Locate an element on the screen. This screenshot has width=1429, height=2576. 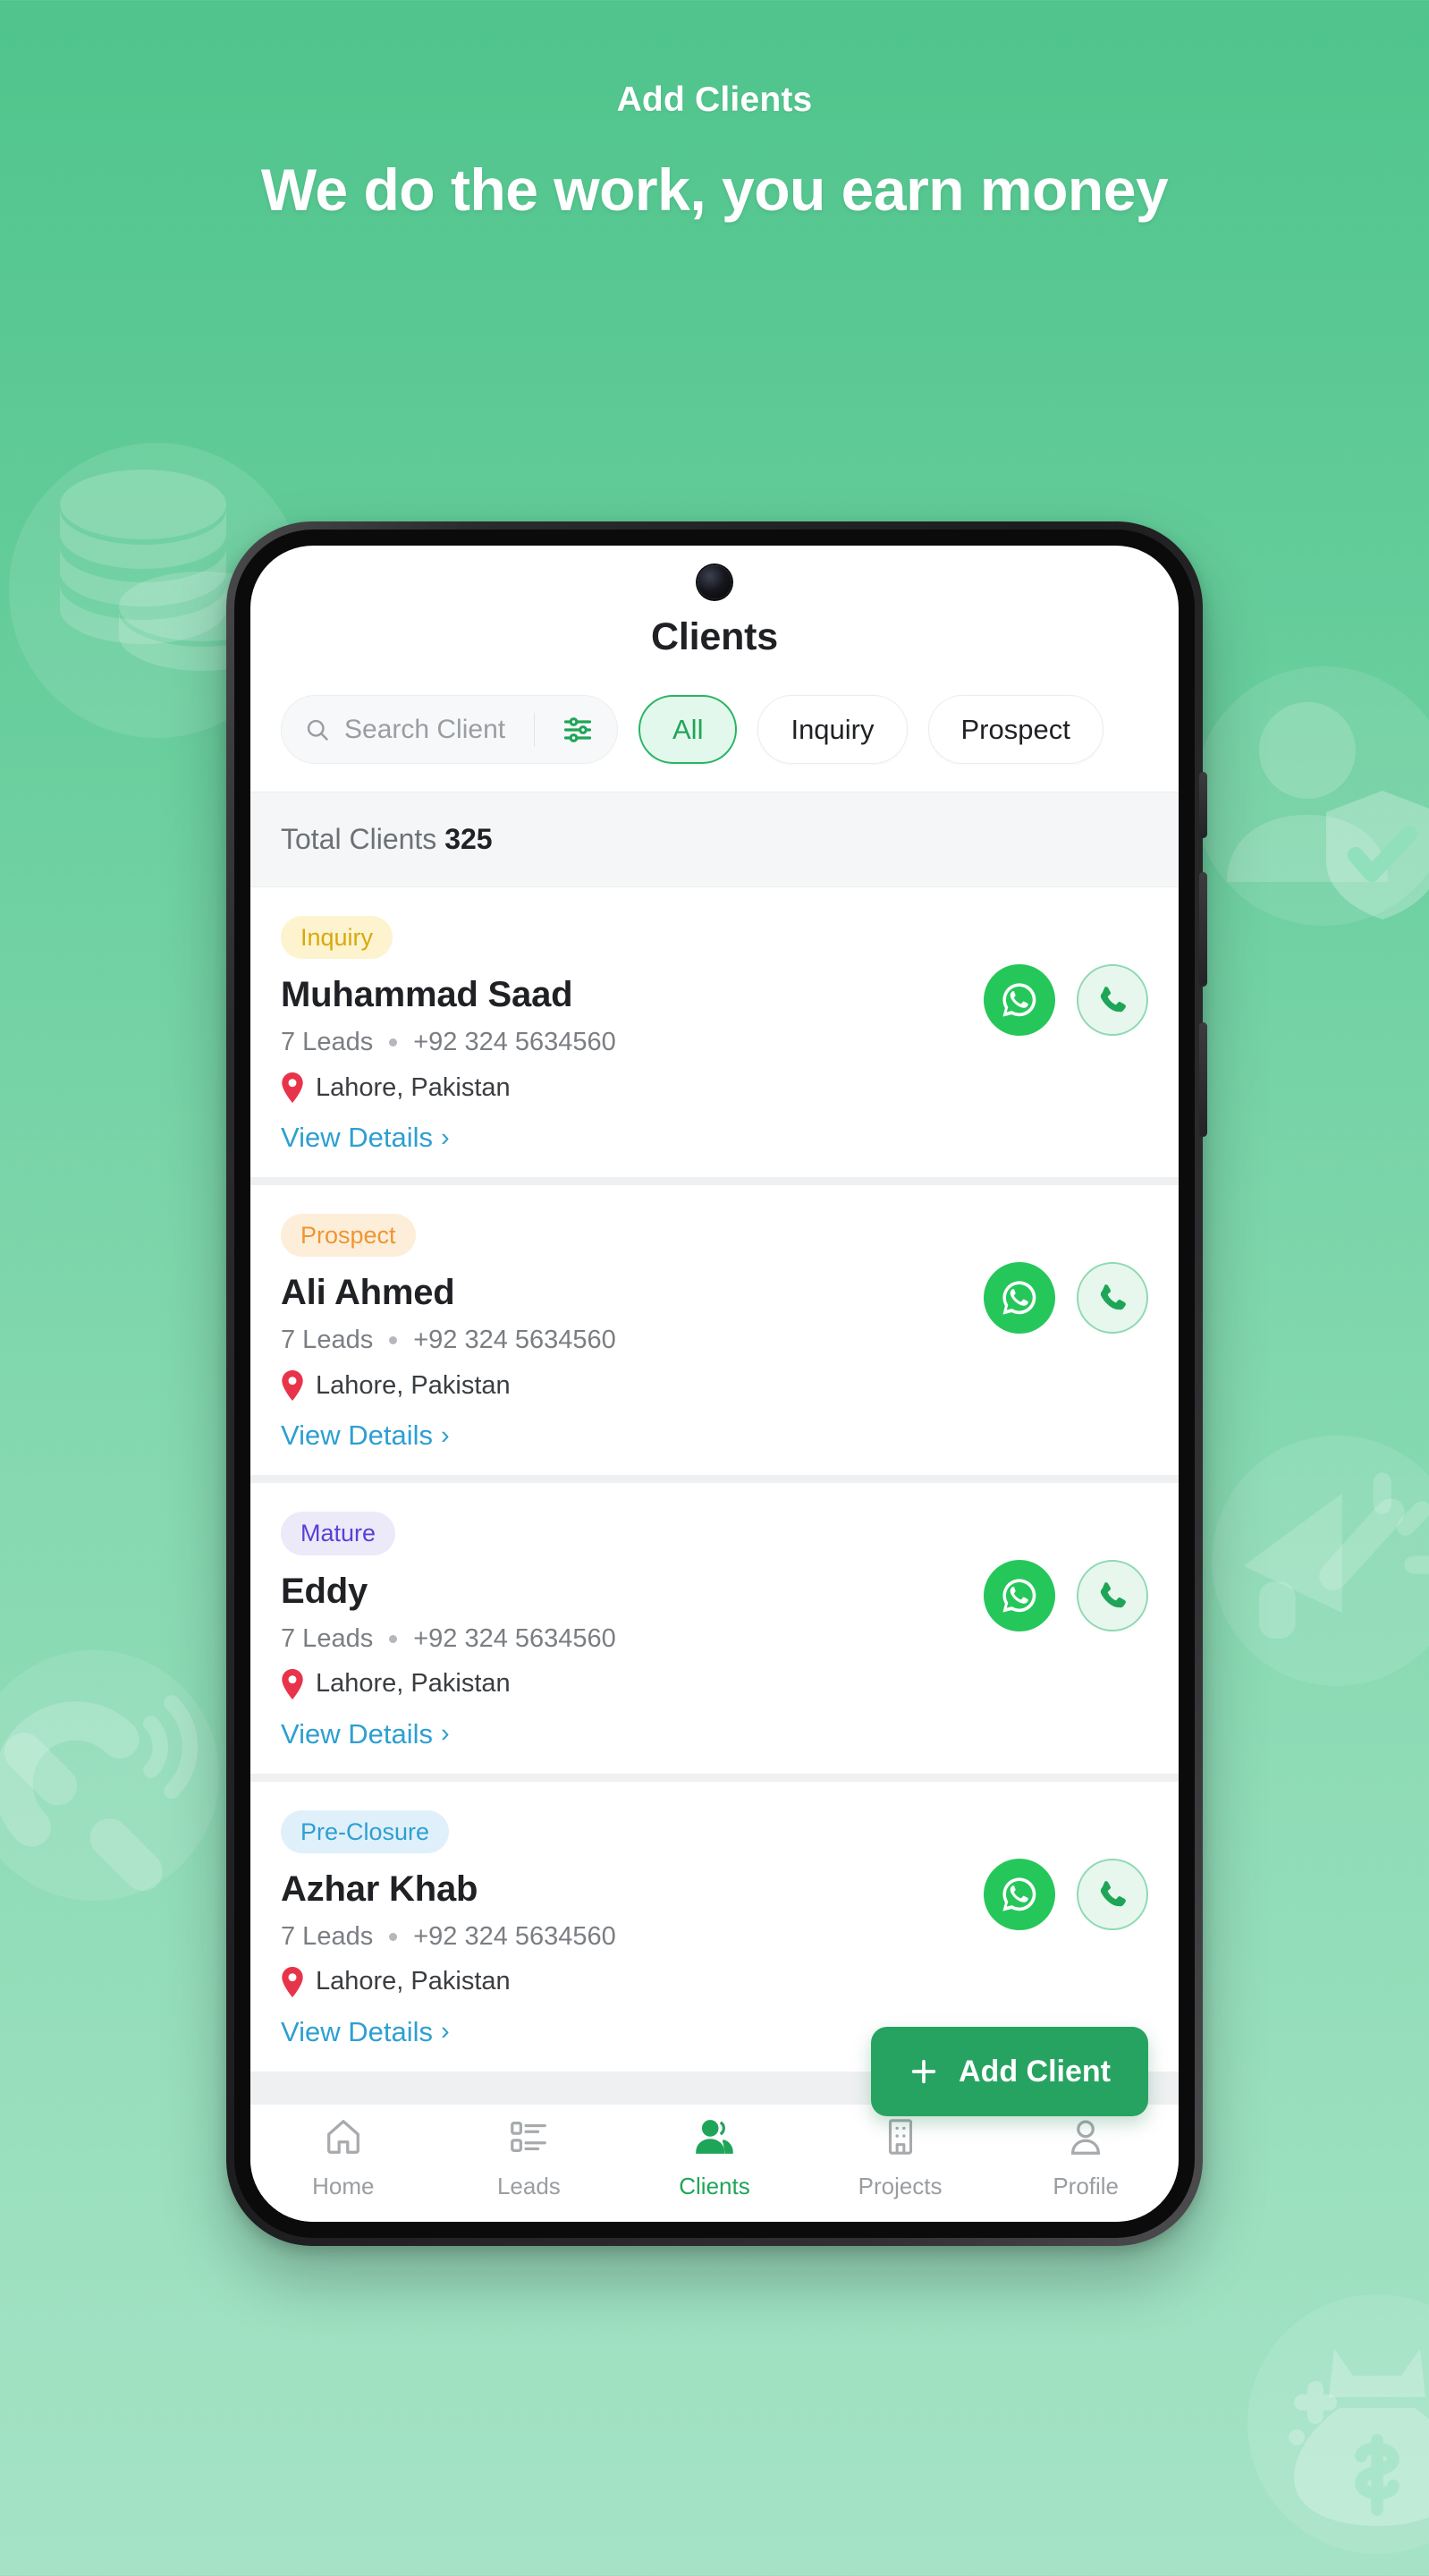
user-verified-icon is located at coordinates (1309, 796).